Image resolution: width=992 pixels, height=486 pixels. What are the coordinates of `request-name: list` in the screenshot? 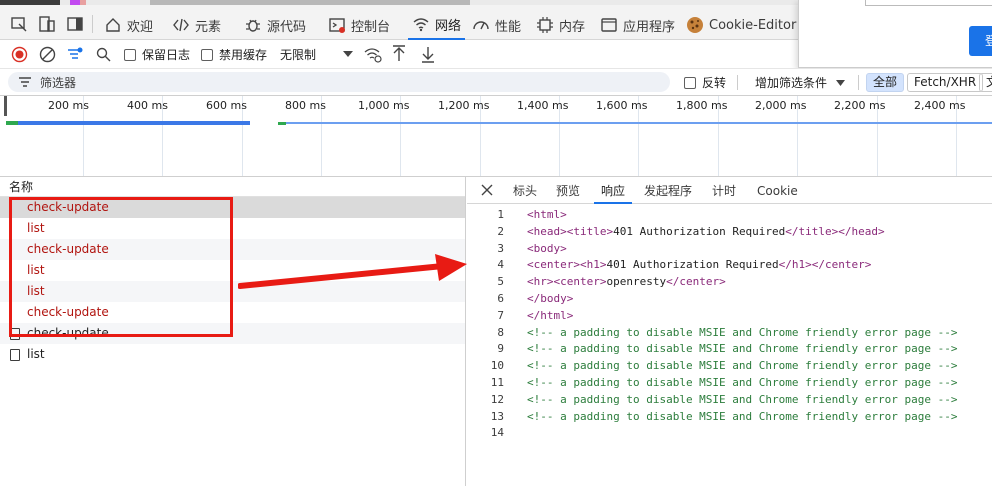 It's located at (36, 354).